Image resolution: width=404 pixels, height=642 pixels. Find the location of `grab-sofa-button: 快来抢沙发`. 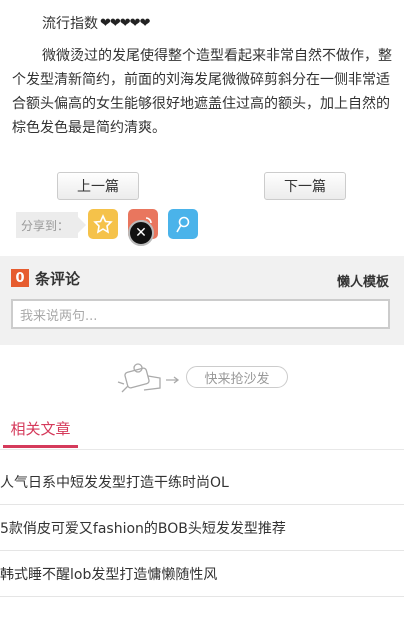

grab-sofa-button: 快来抢沙发 is located at coordinates (237, 377).